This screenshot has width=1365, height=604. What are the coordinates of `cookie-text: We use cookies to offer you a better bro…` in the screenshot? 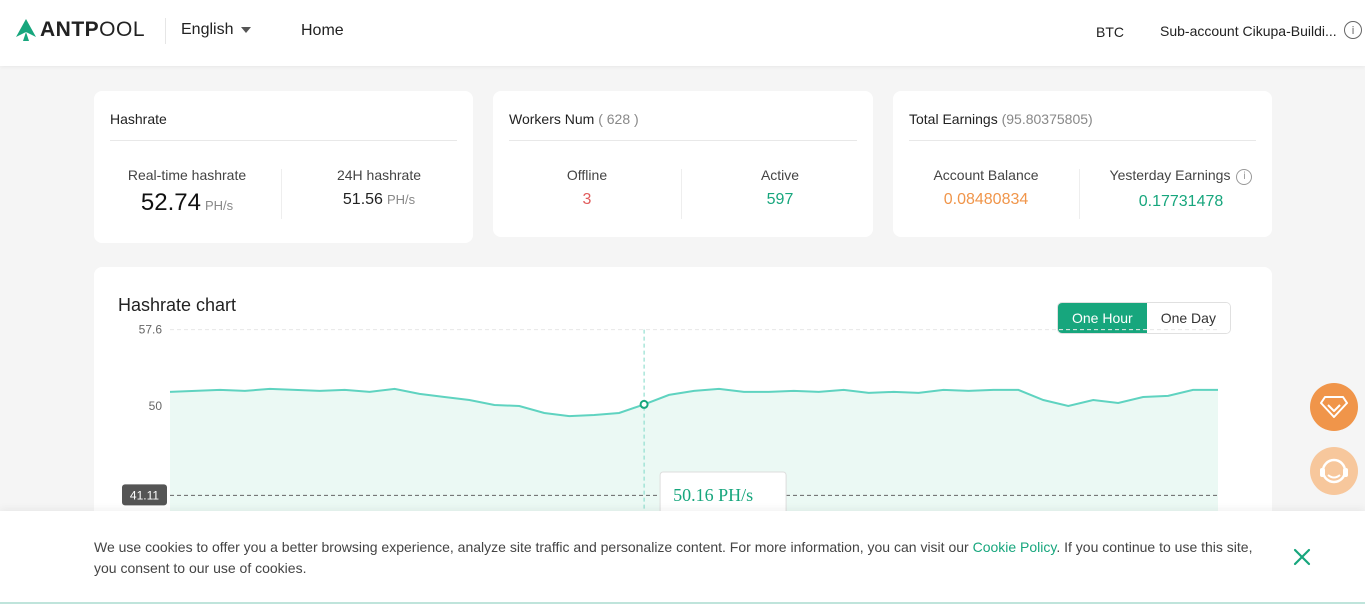 It's located at (673, 557).